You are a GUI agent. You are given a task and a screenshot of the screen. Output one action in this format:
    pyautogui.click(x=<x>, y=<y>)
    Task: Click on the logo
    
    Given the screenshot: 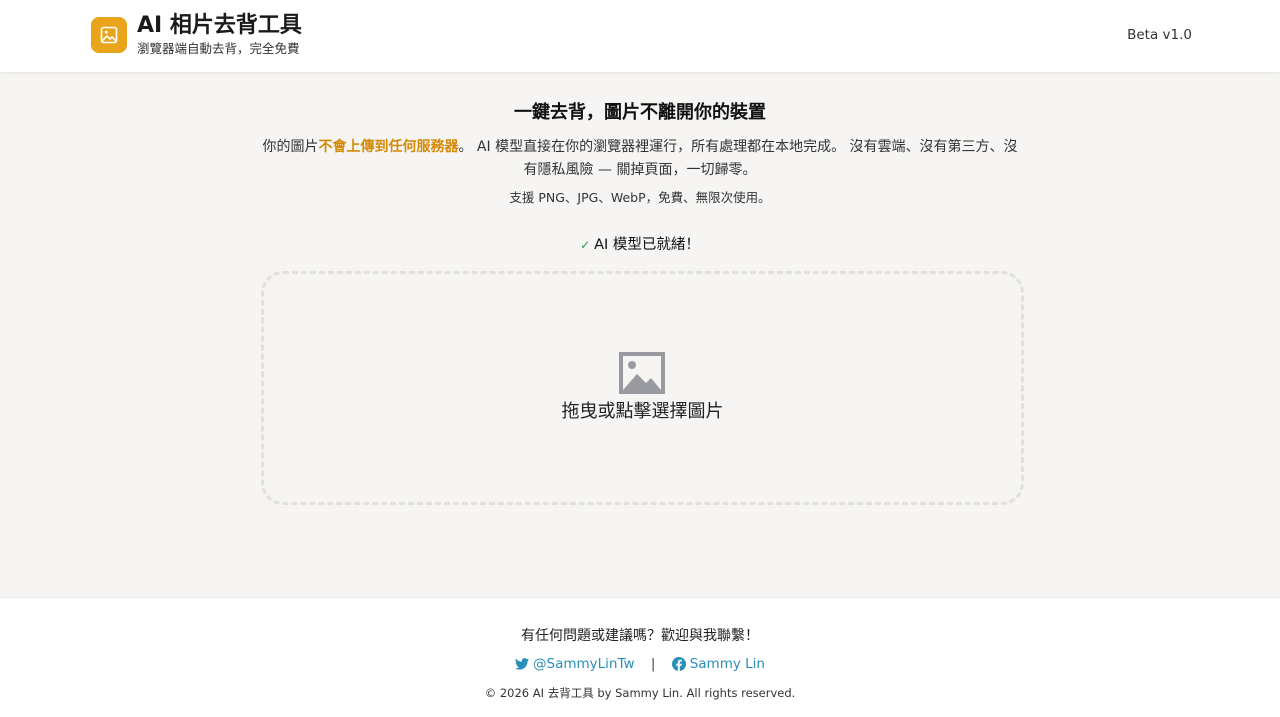 What is the action you would take?
    pyautogui.click(x=109, y=35)
    